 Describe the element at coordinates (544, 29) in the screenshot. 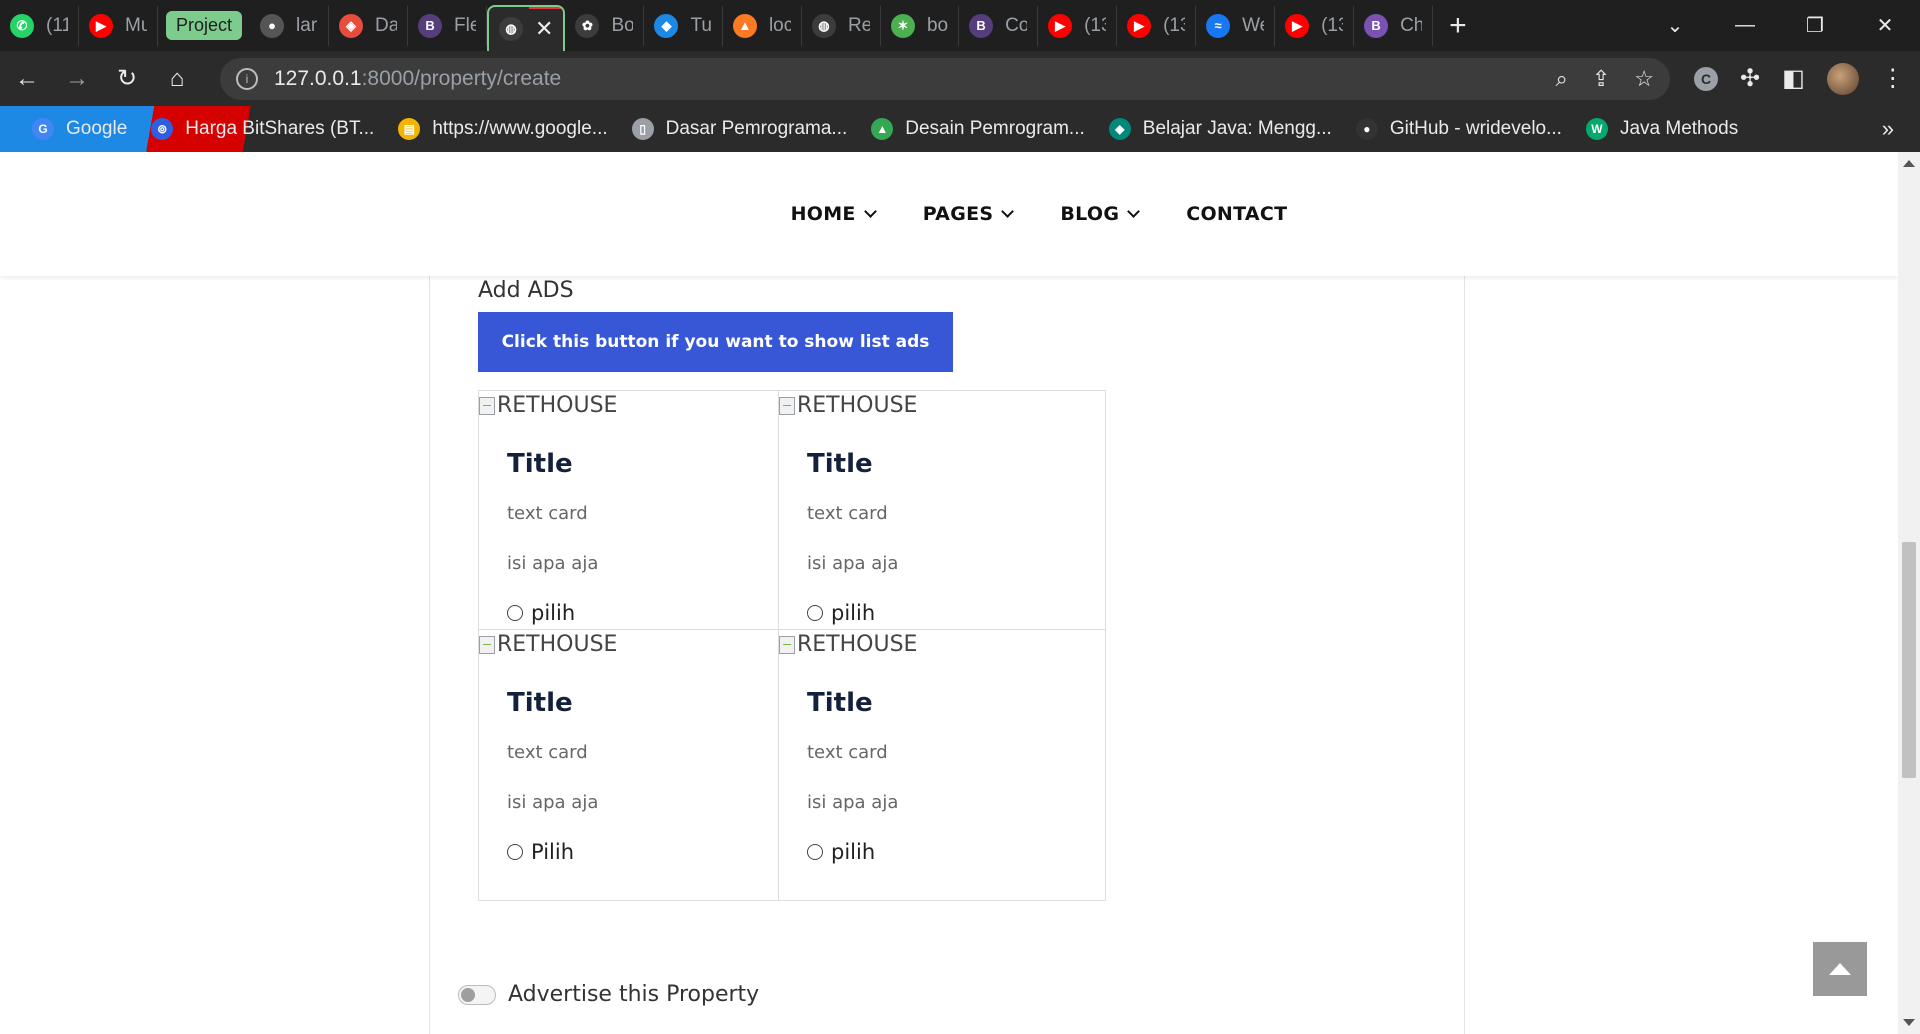

I see `tab-close-icon: ✕` at that location.